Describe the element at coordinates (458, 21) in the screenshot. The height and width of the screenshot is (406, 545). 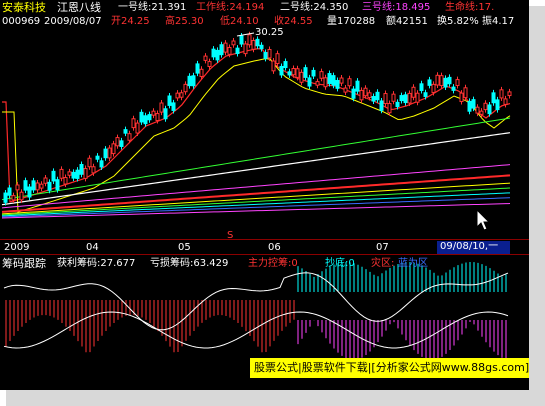
I see `turnover-rate: 换5.82%` at that location.